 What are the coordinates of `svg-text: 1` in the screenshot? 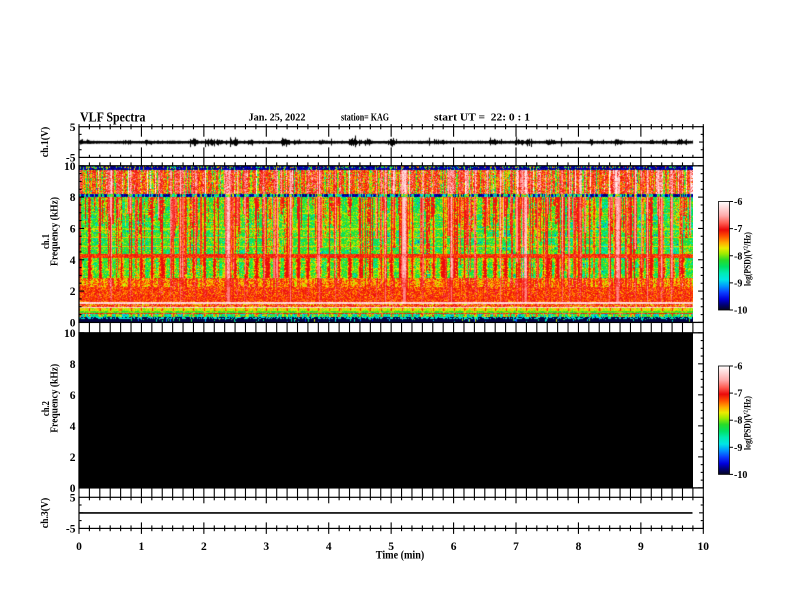 It's located at (142, 547).